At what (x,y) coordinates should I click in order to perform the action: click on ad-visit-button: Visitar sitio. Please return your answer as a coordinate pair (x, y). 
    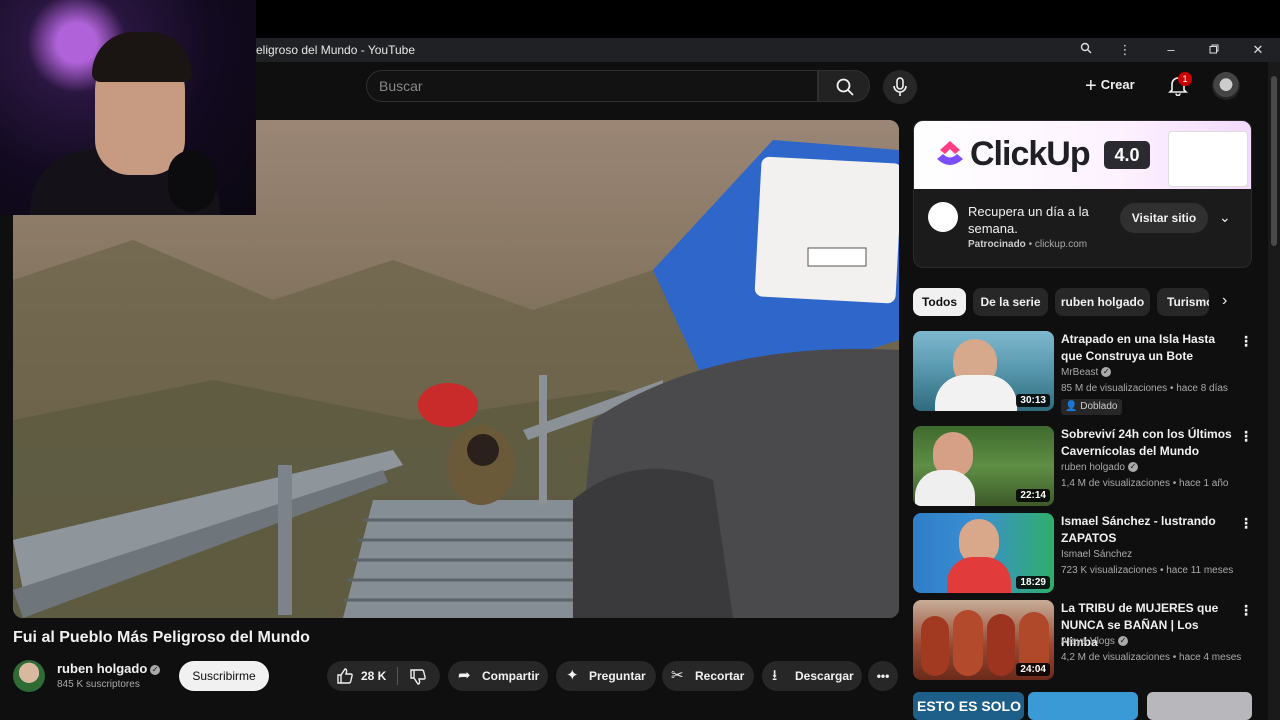
    Looking at the image, I should click on (1164, 218).